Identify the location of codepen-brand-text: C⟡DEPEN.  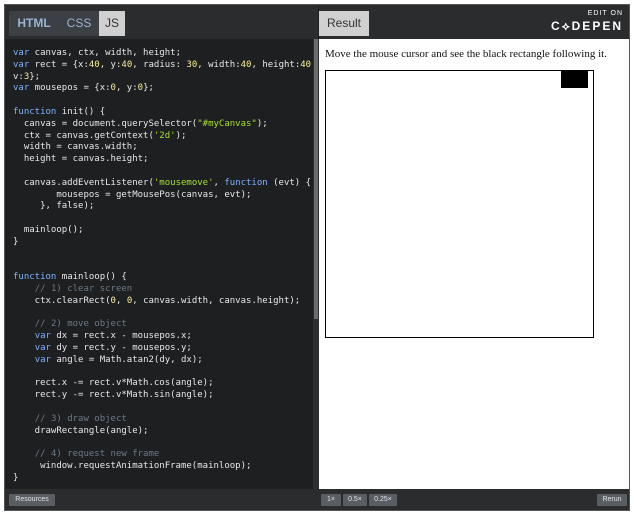
(587, 26).